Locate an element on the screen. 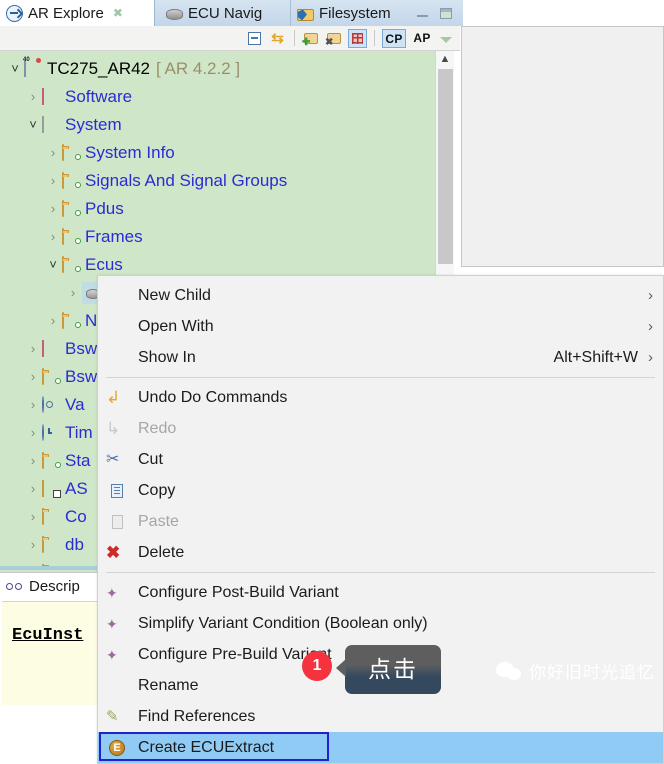  find-references-icon: ✎ is located at coordinates (112, 716).